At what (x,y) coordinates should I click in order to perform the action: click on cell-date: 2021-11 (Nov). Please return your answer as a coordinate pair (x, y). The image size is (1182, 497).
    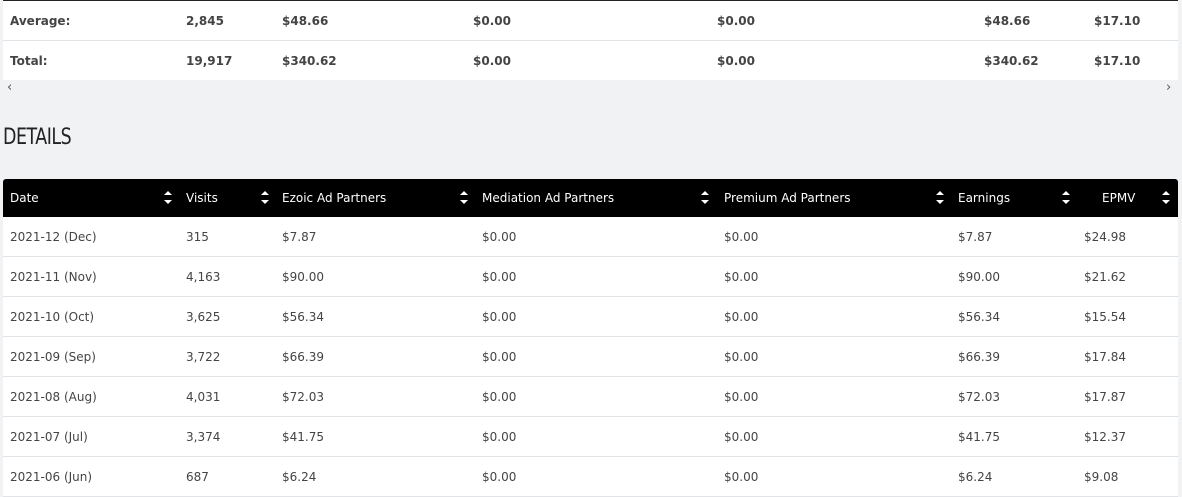
    Looking at the image, I should click on (53, 277).